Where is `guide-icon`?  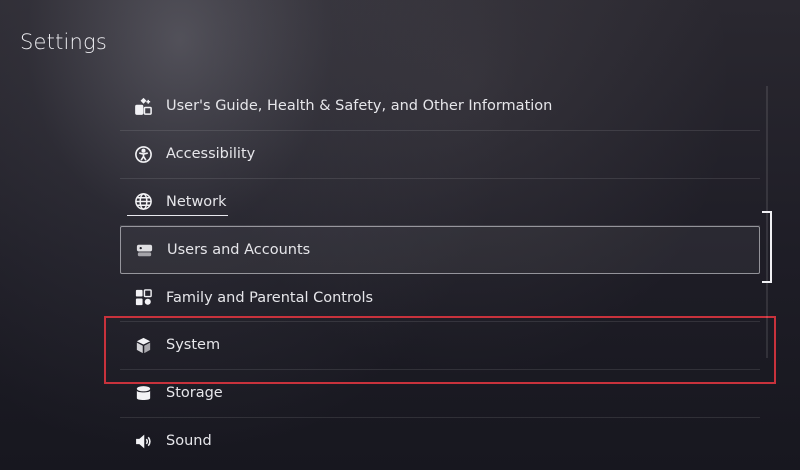 guide-icon is located at coordinates (143, 106).